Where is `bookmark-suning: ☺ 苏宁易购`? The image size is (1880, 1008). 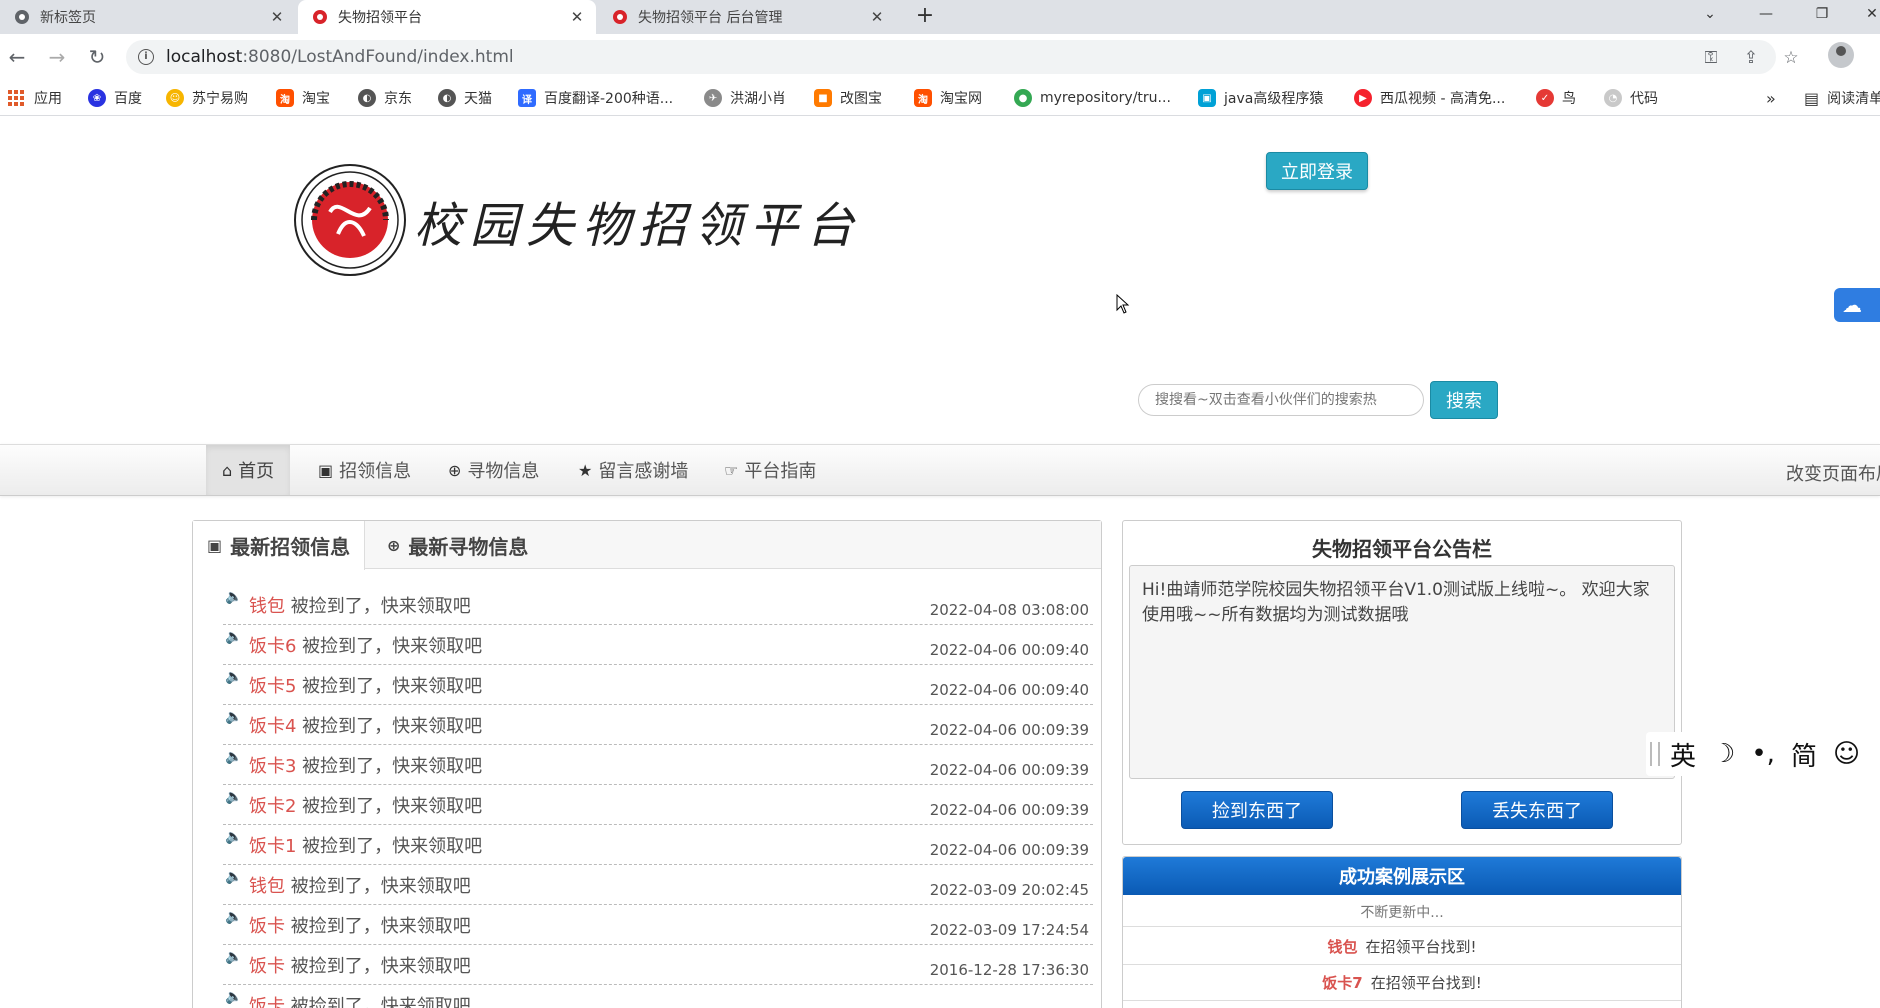 bookmark-suning: ☺ 苏宁易购 is located at coordinates (207, 98).